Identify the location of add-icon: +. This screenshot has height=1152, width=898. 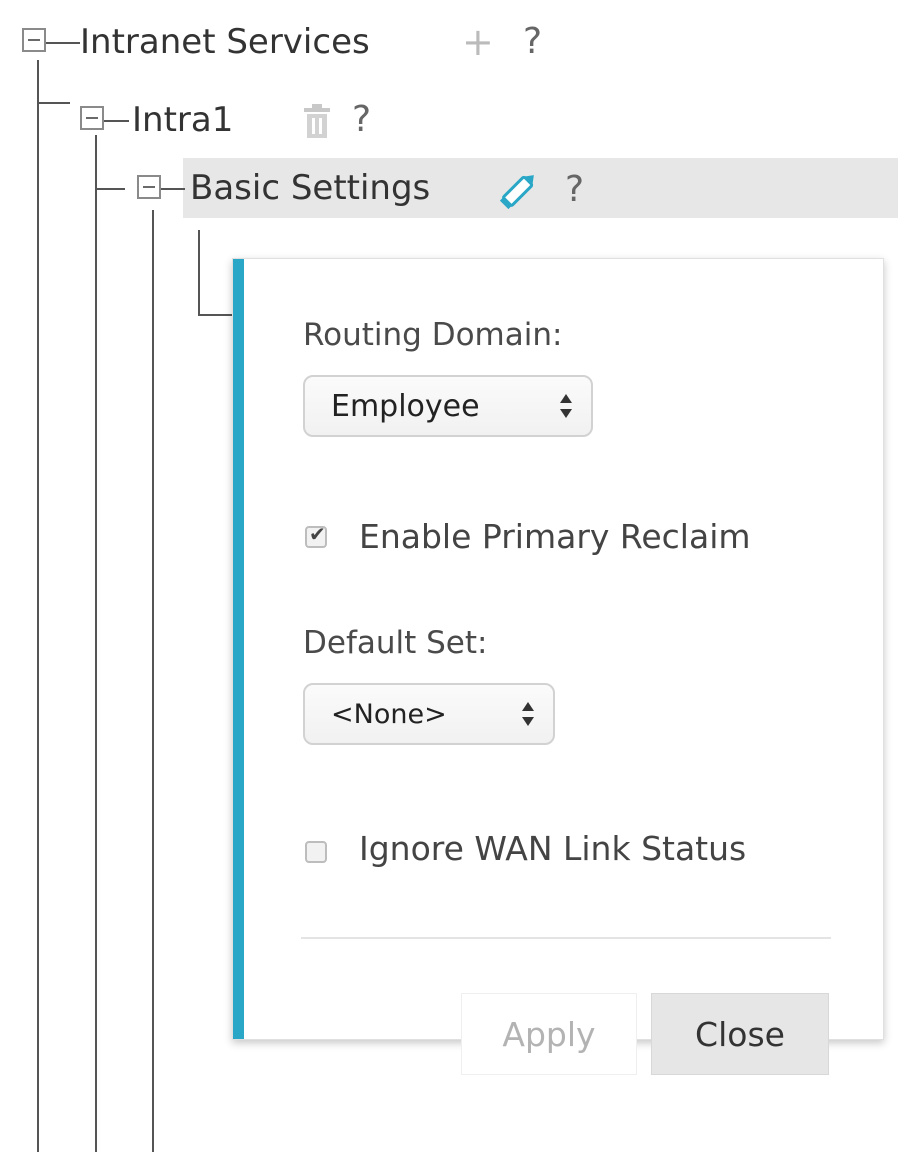
(478, 42).